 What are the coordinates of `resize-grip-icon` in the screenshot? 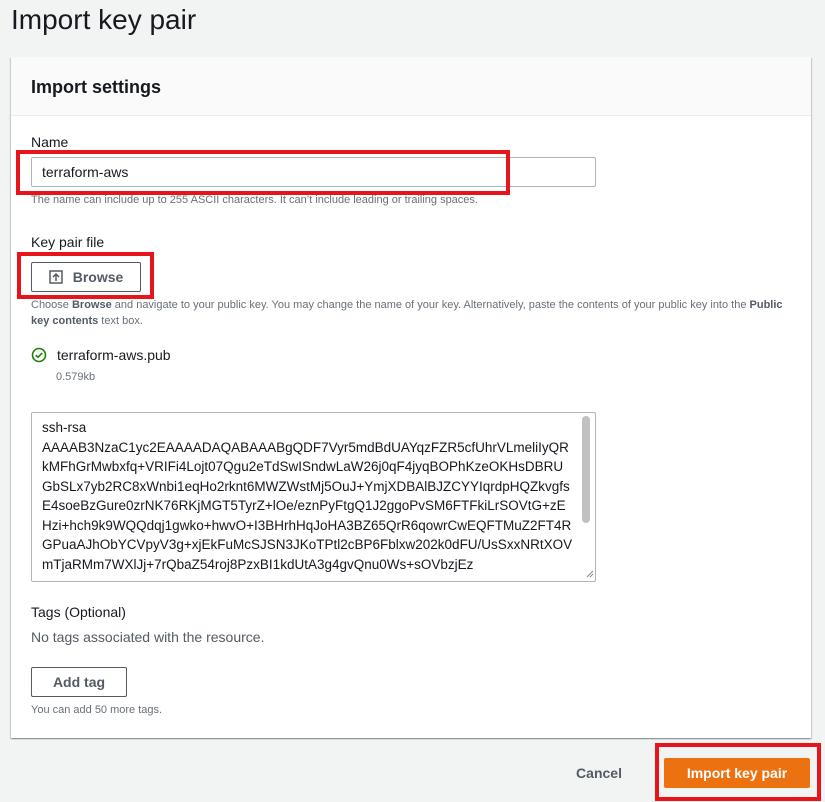 It's located at (589, 573).